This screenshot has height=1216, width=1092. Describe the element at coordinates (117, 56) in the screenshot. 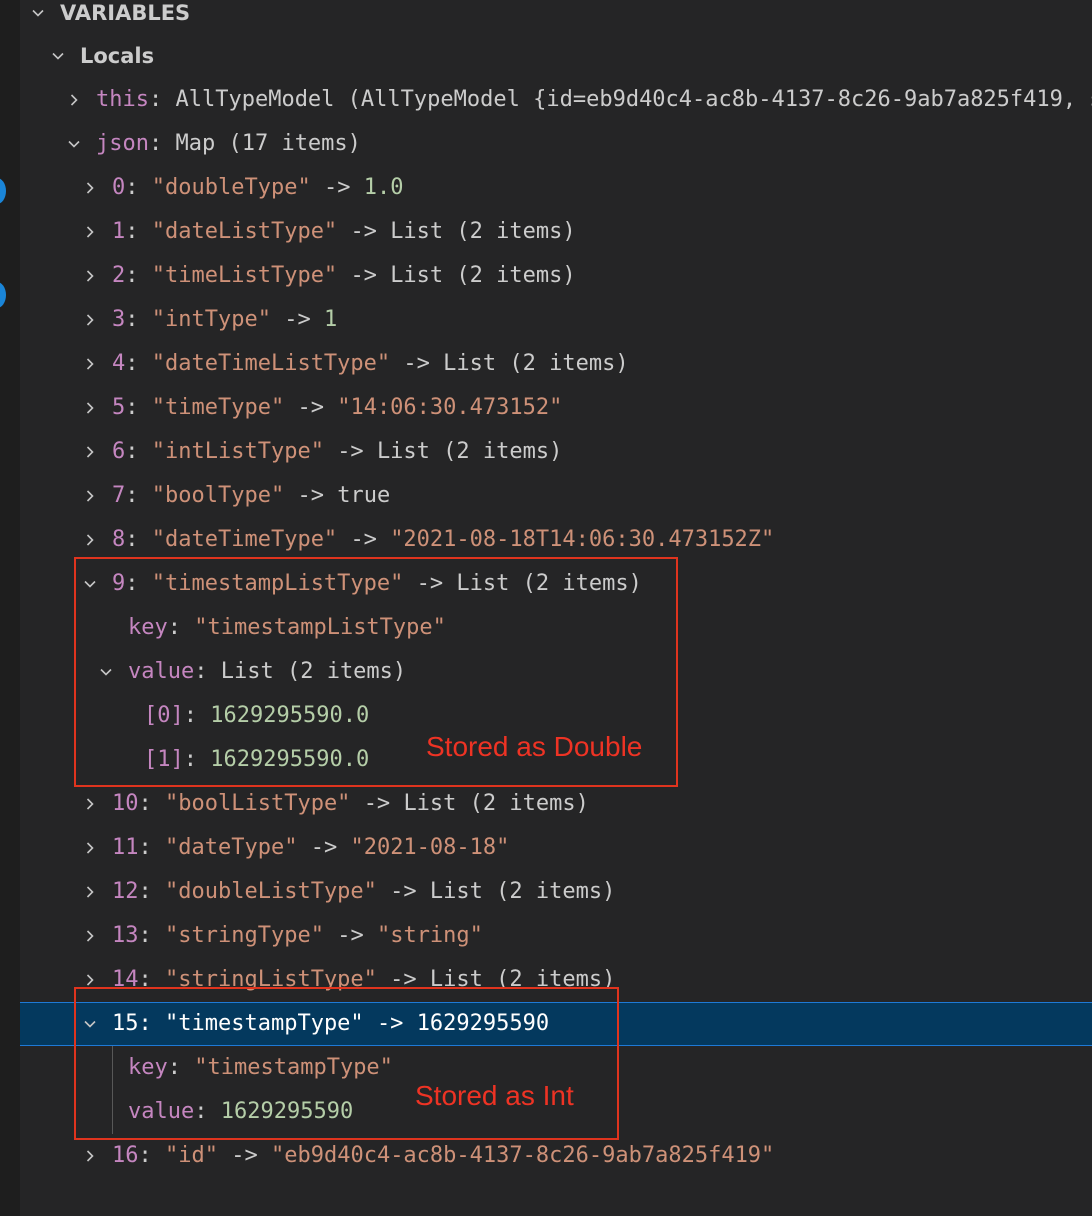

I see `scope-title: Locals` at that location.